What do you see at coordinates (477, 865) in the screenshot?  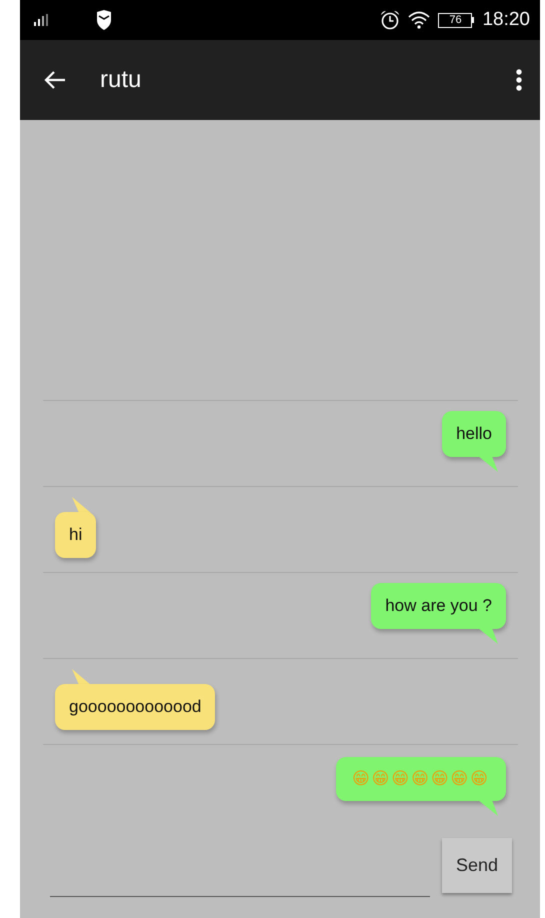 I see `send-button: Send` at bounding box center [477, 865].